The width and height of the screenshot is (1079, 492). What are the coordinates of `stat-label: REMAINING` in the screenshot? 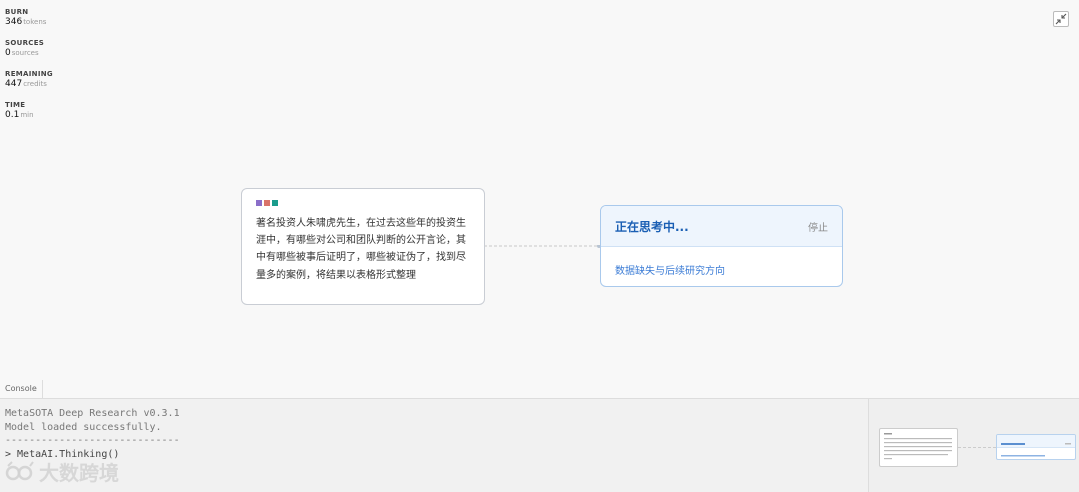 It's located at (29, 74).